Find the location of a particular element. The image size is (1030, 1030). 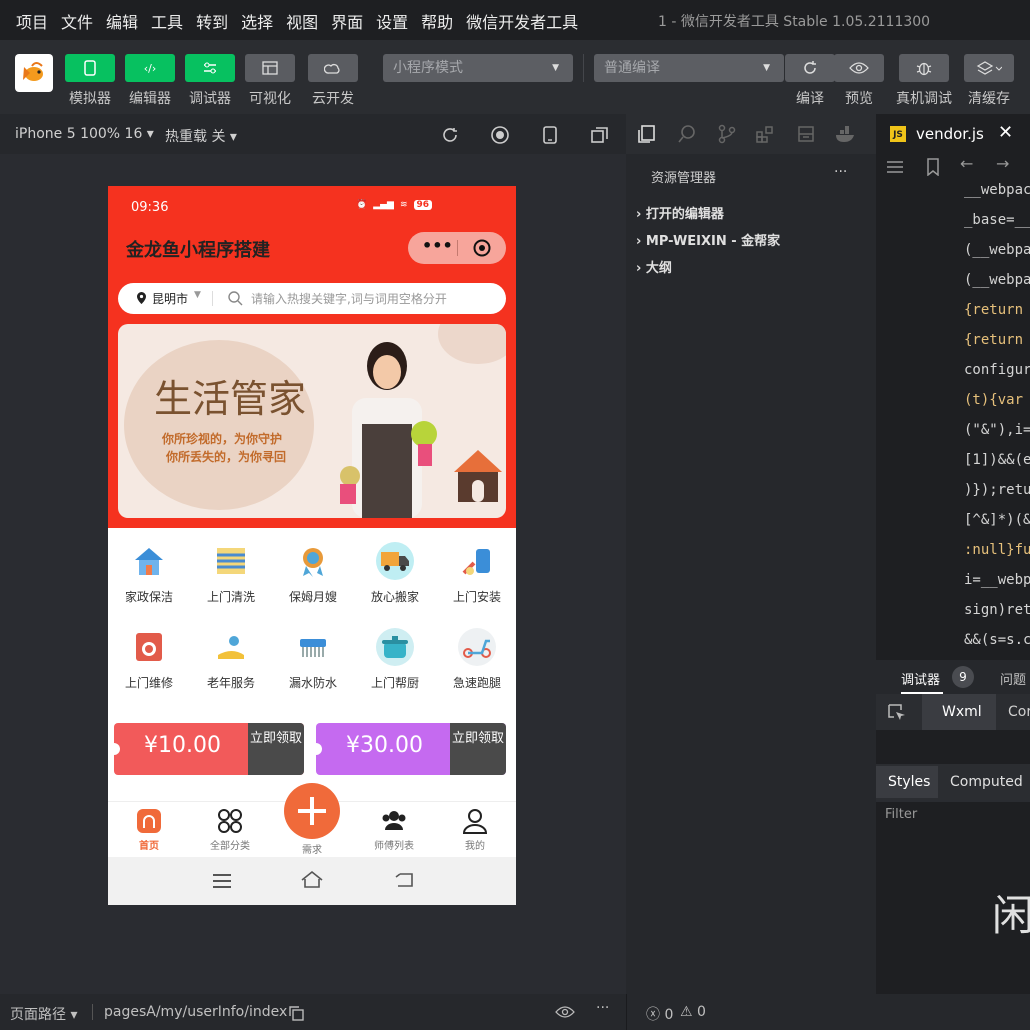

back-arrow-icon: ← is located at coordinates (966, 163).